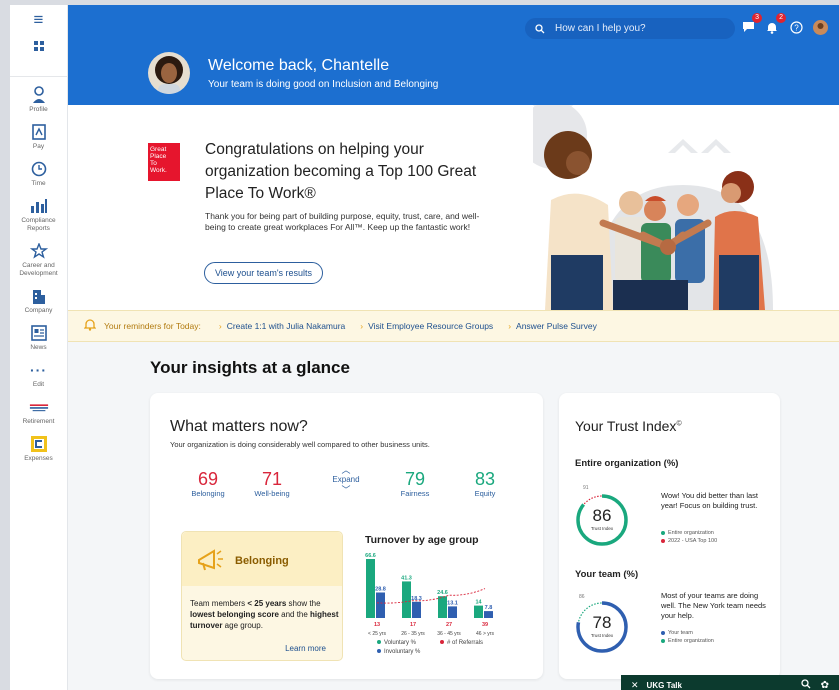  I want to click on belonging-title: Belonging, so click(262, 561).